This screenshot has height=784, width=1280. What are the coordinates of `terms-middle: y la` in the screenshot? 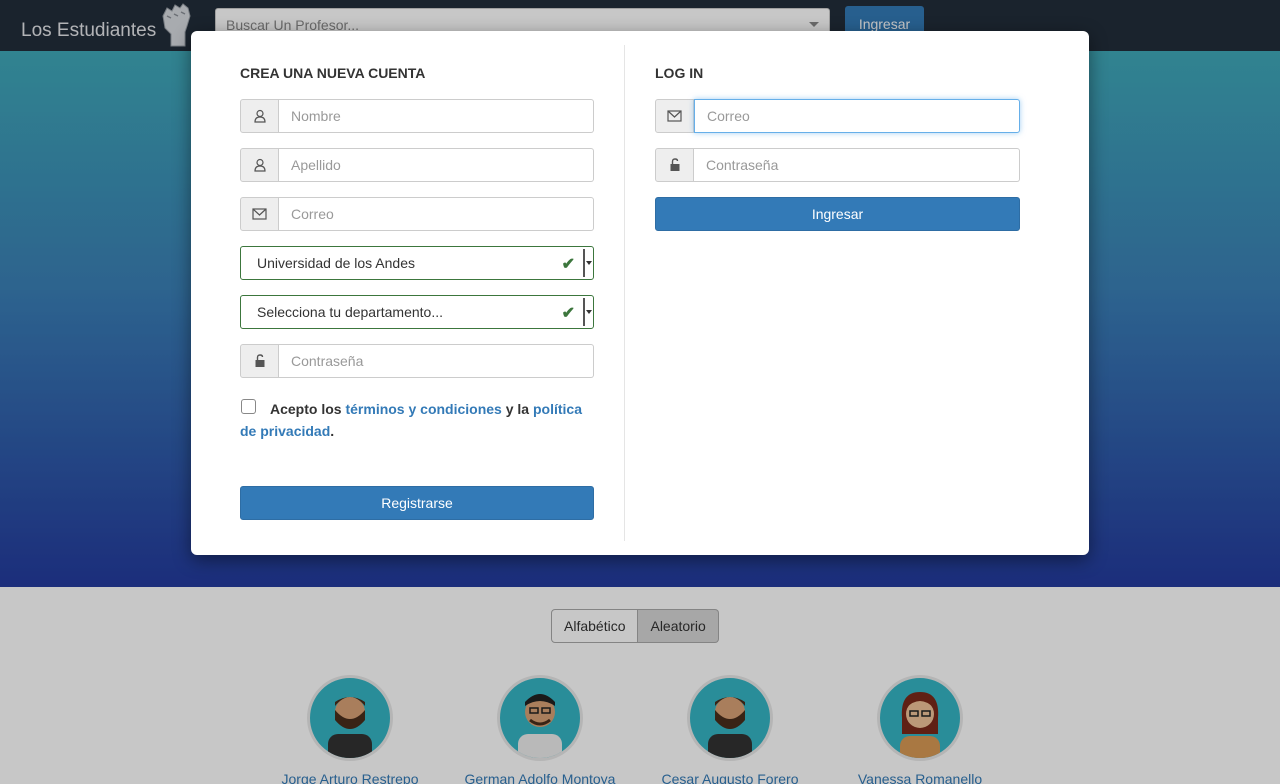 It's located at (517, 409).